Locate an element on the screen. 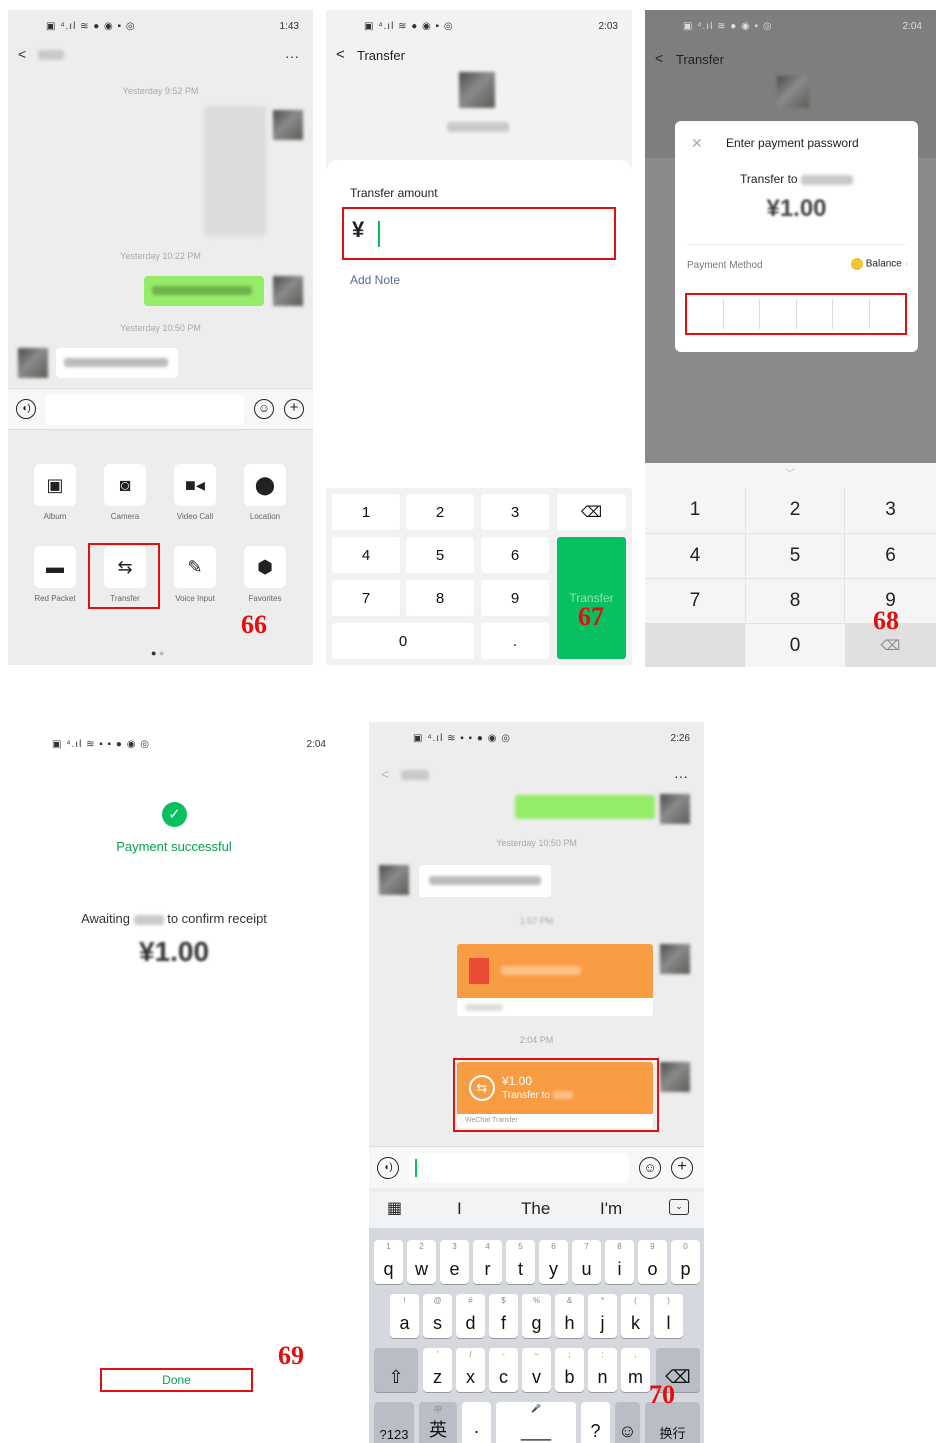 This screenshot has height=1443, width=936. key-v: ~ v is located at coordinates (536, 1370).